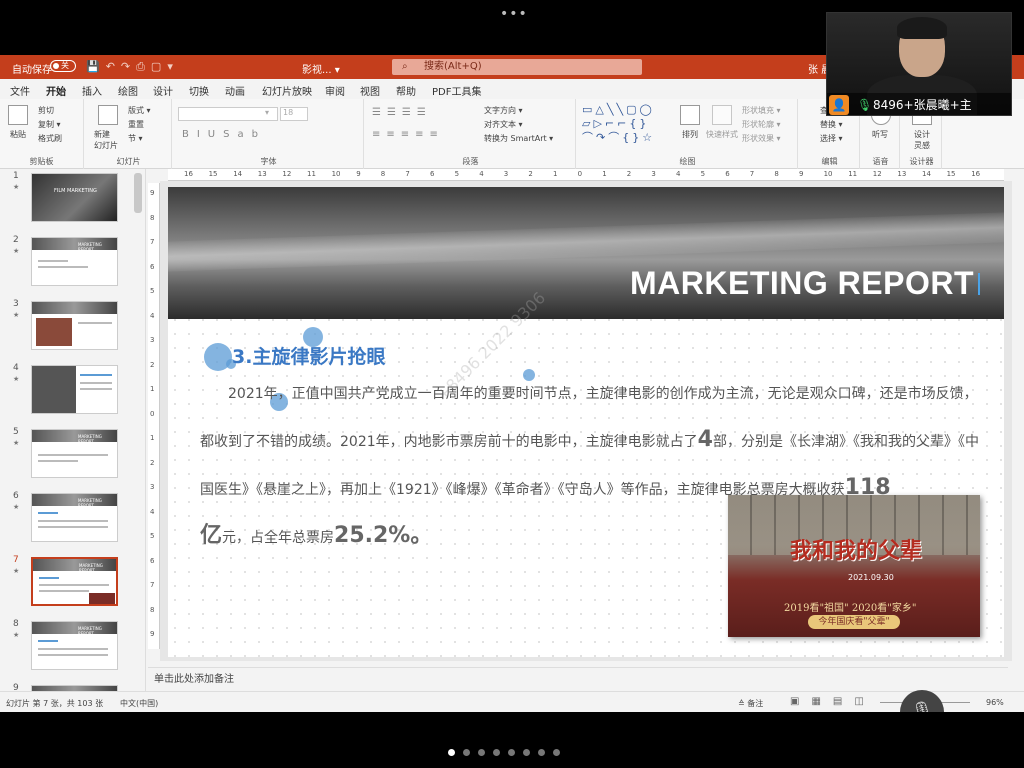  What do you see at coordinates (755, 703) in the screenshot?
I see `notes-button-label: 备注` at bounding box center [755, 703].